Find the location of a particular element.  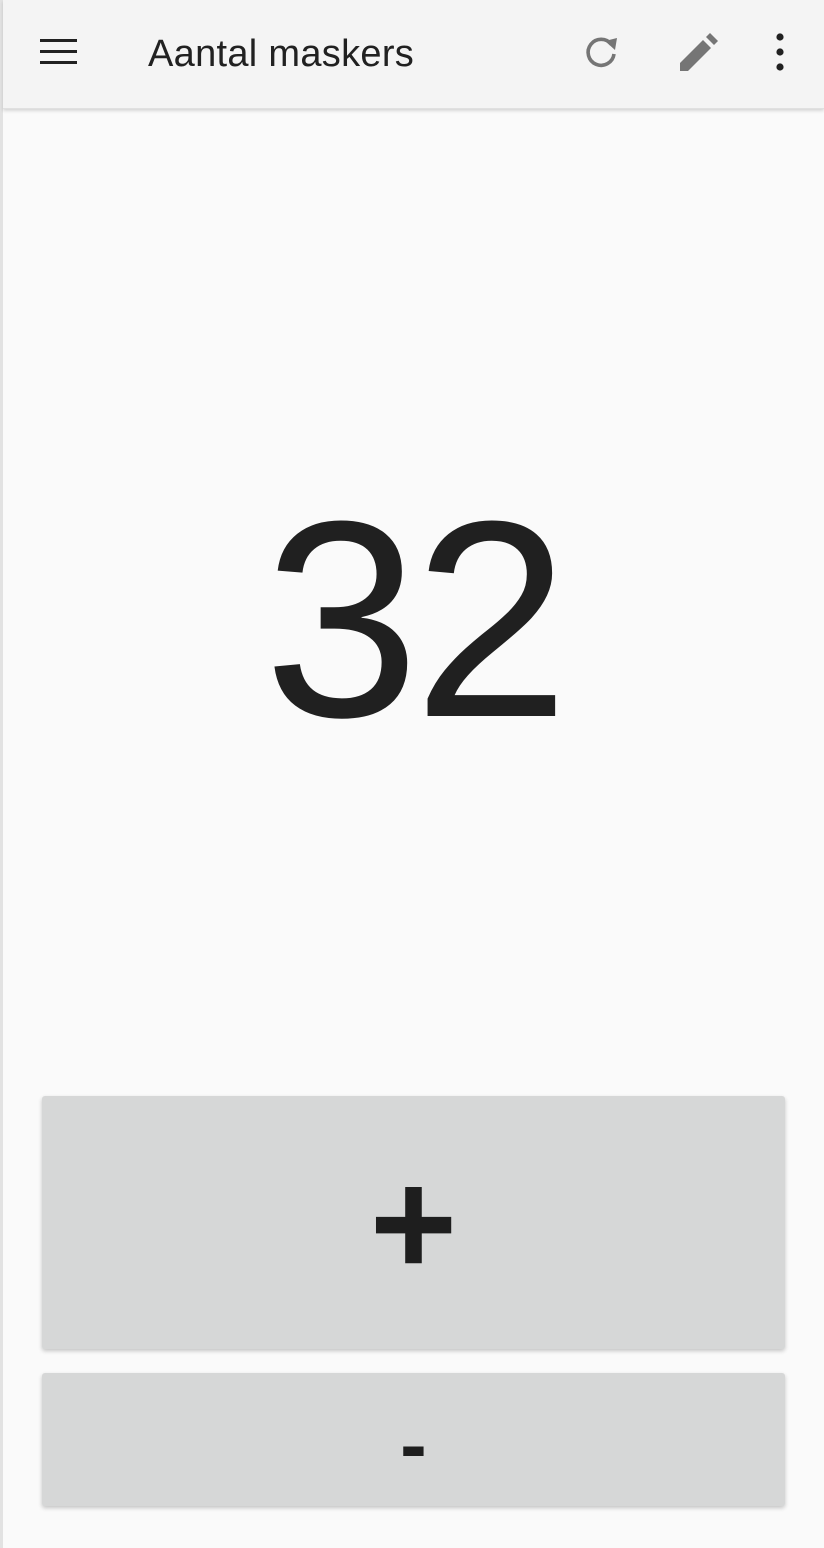

menu-button is located at coordinates (59, 54).